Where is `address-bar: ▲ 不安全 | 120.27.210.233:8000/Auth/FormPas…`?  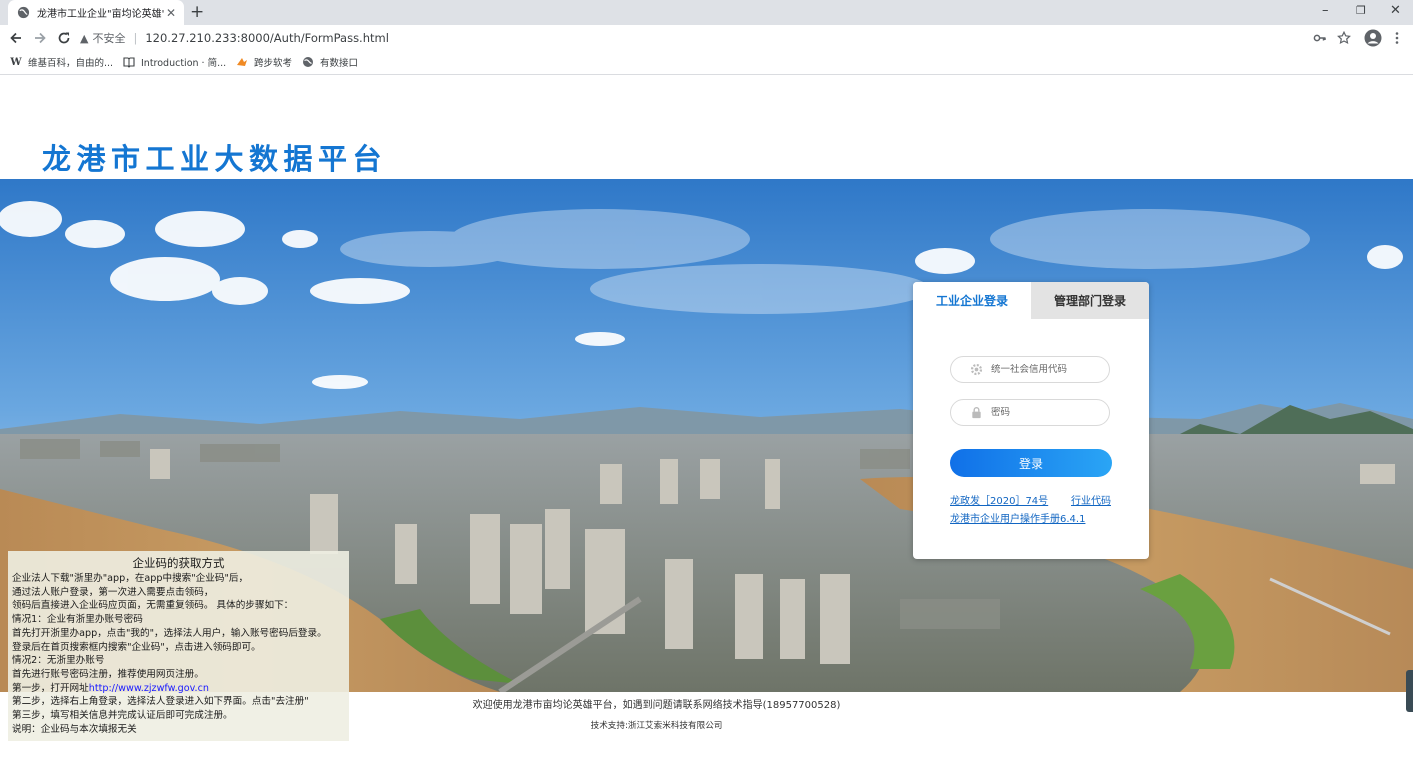 address-bar: ▲ 不安全 | 120.27.210.233:8000/Auth/FormPas… is located at coordinates (730, 38).